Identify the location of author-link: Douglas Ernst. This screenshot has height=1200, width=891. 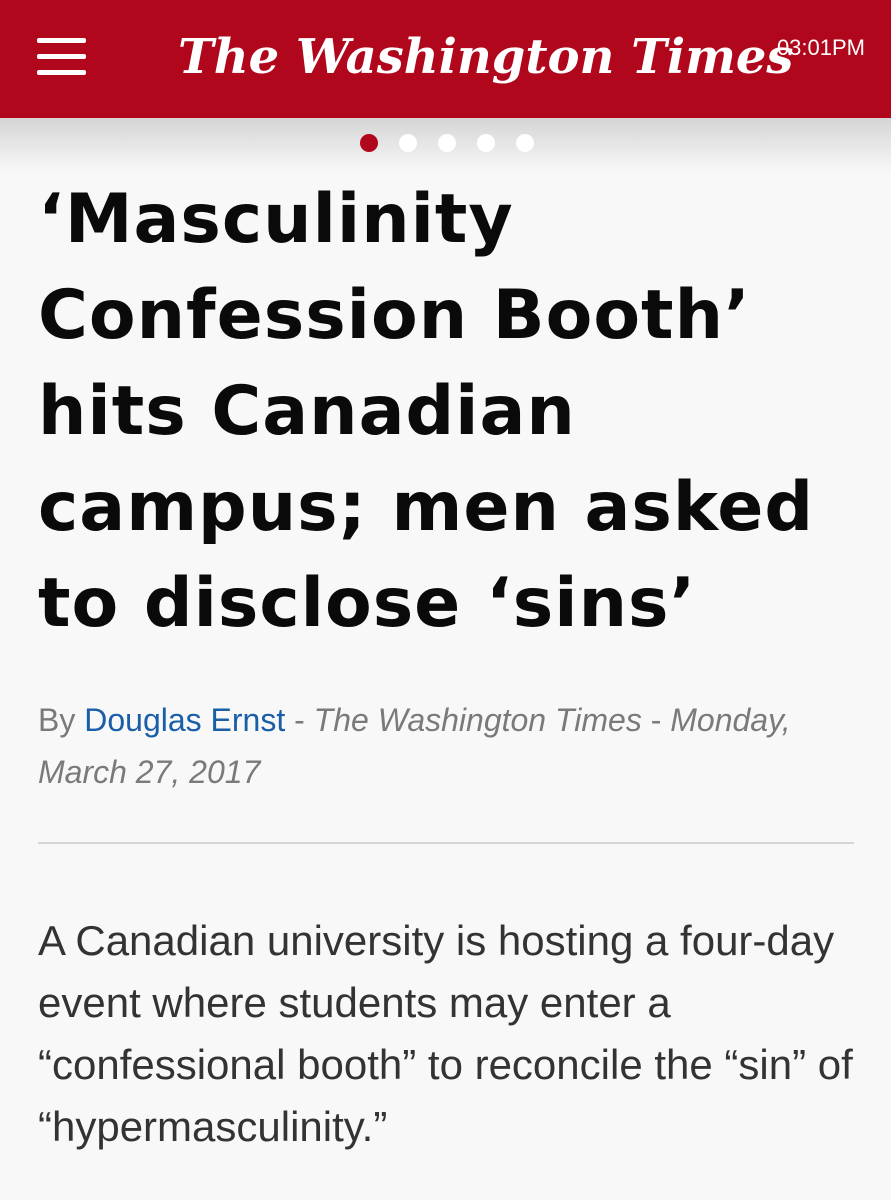
(184, 720).